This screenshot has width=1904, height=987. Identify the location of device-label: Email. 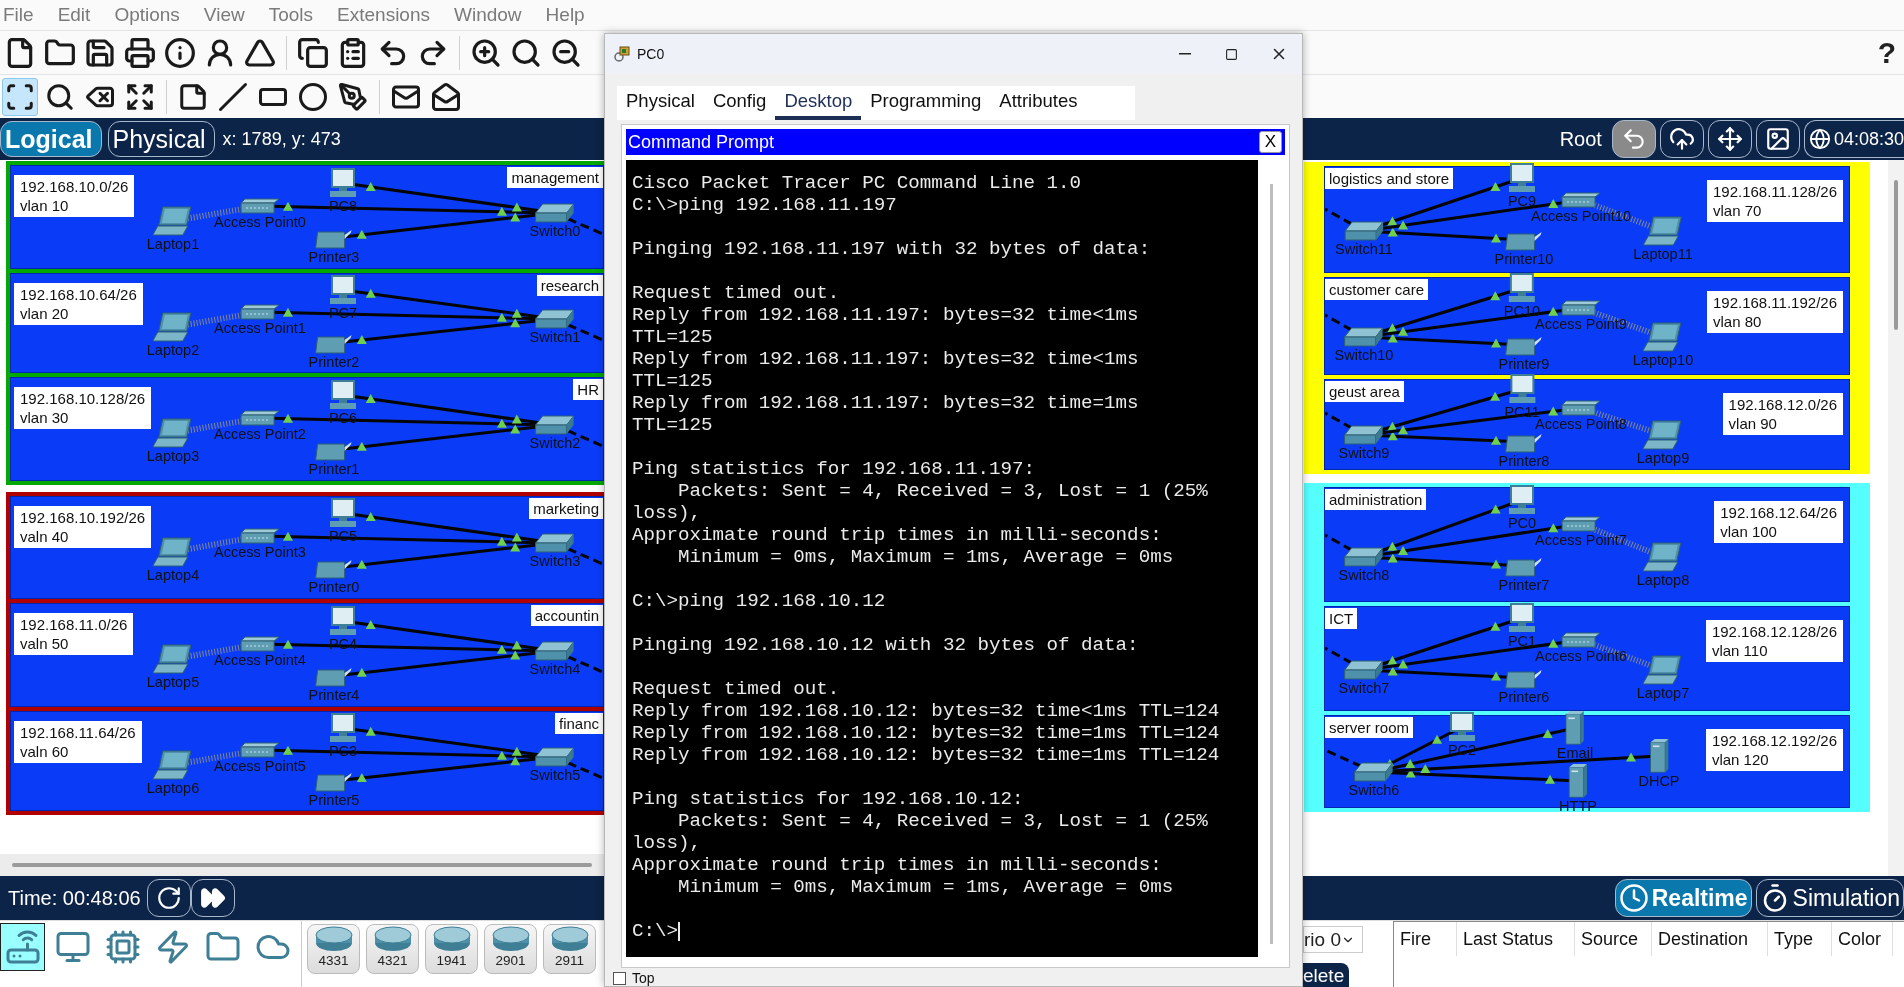
(1575, 753).